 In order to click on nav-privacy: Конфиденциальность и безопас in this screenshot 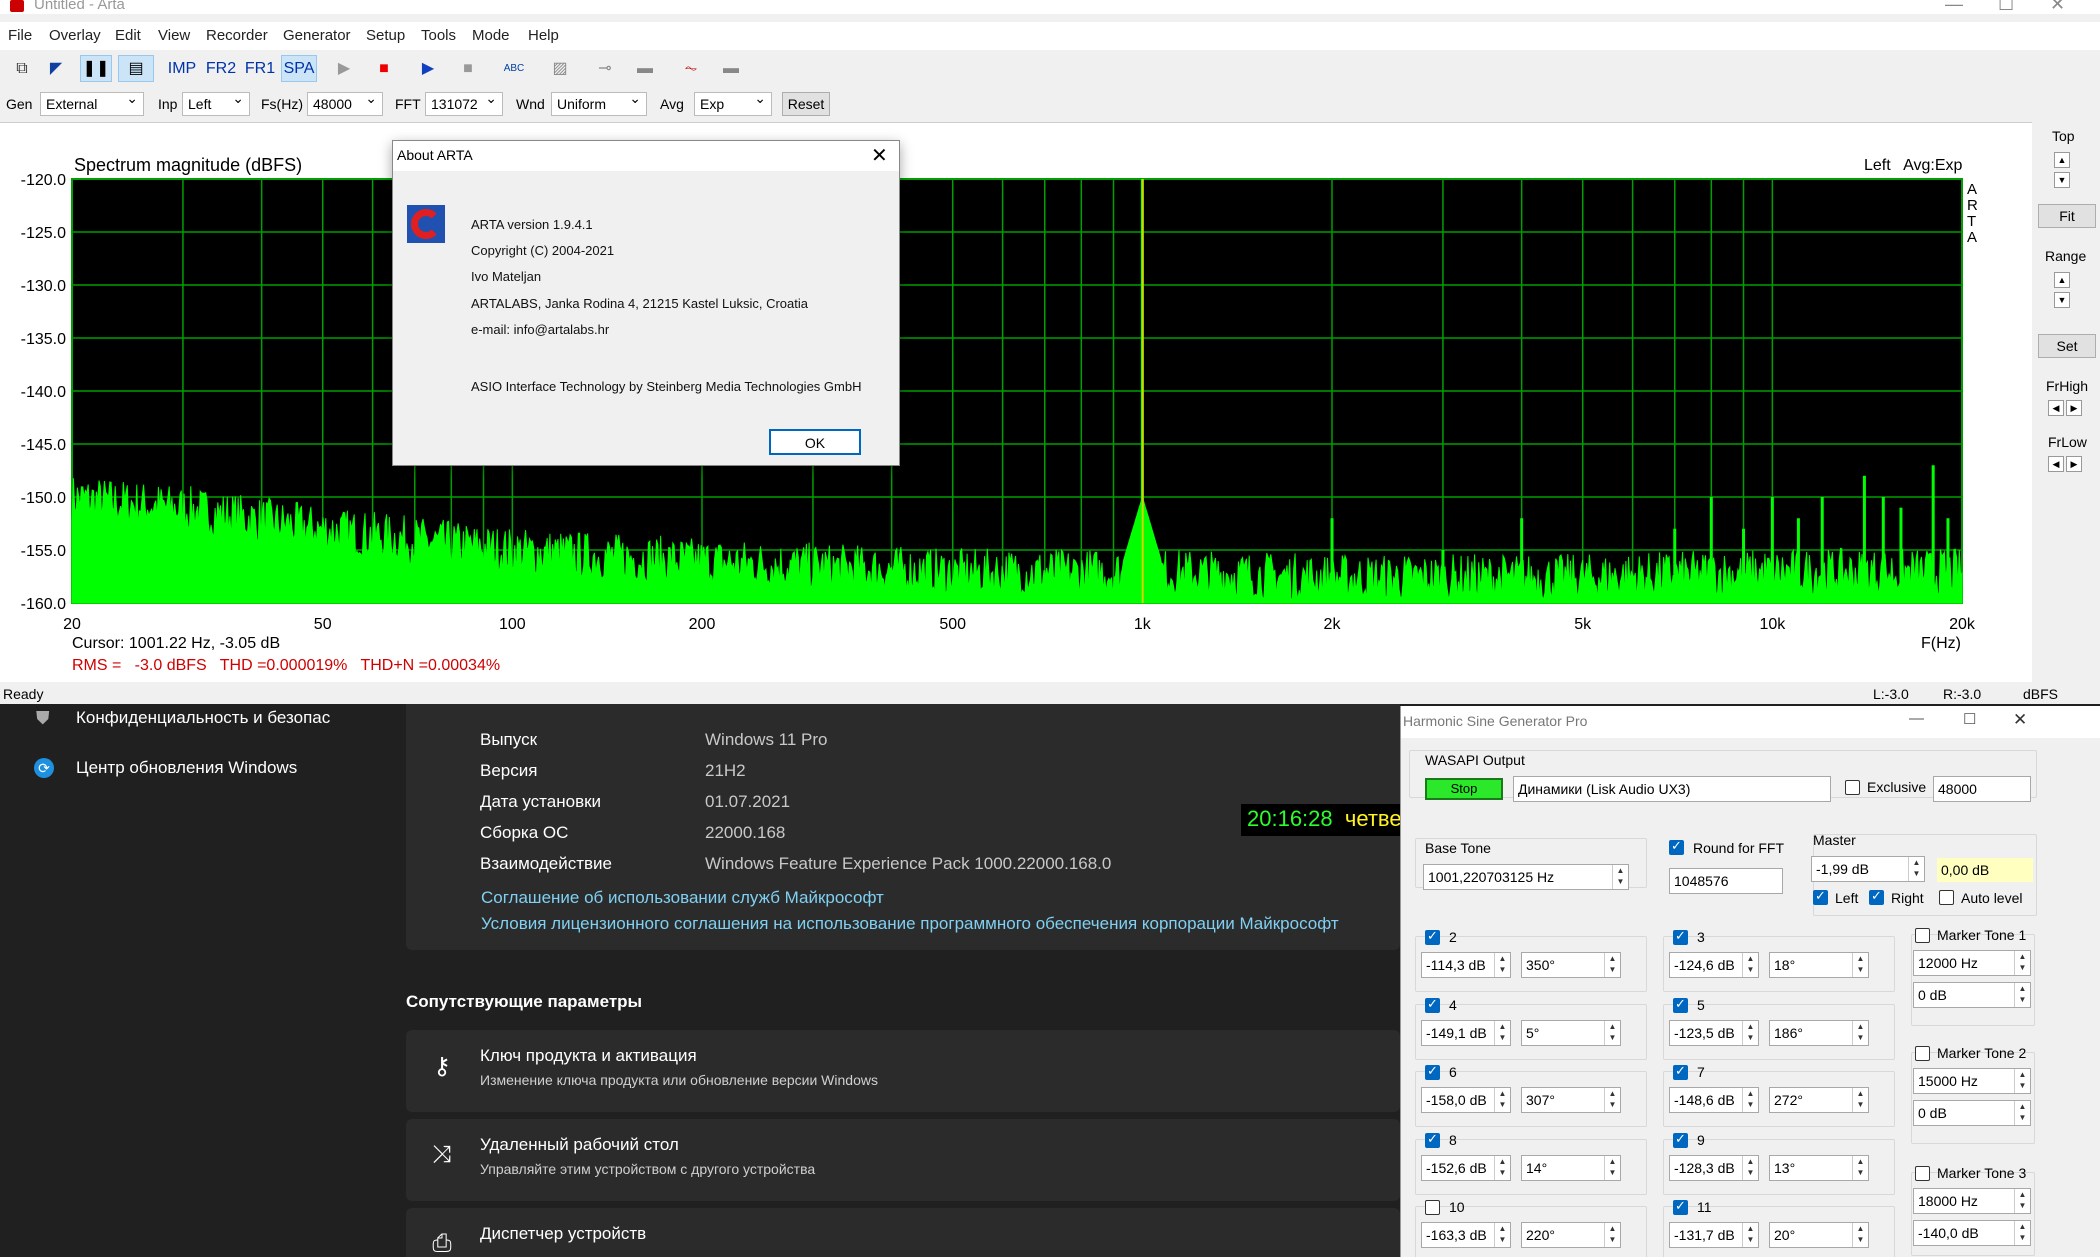, I will do `click(203, 718)`.